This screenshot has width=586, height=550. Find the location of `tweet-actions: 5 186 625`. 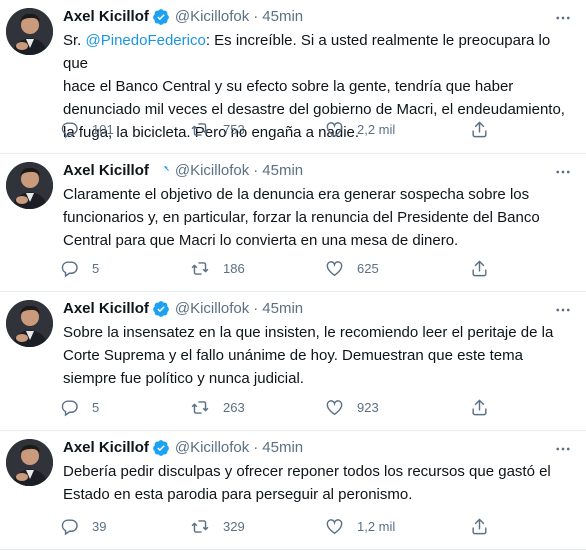

tweet-actions: 5 186 625 is located at coordinates (275, 268).